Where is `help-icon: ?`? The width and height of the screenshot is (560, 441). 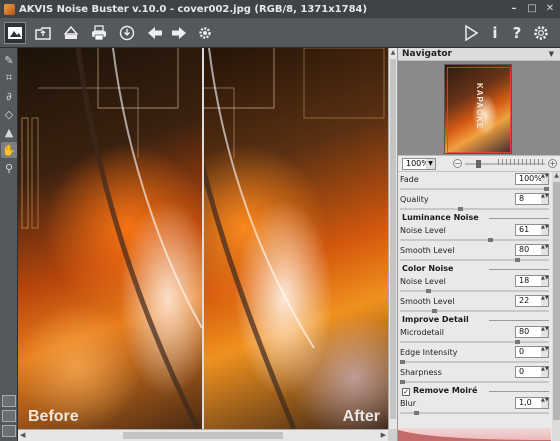
help-icon: ? is located at coordinates (517, 33).